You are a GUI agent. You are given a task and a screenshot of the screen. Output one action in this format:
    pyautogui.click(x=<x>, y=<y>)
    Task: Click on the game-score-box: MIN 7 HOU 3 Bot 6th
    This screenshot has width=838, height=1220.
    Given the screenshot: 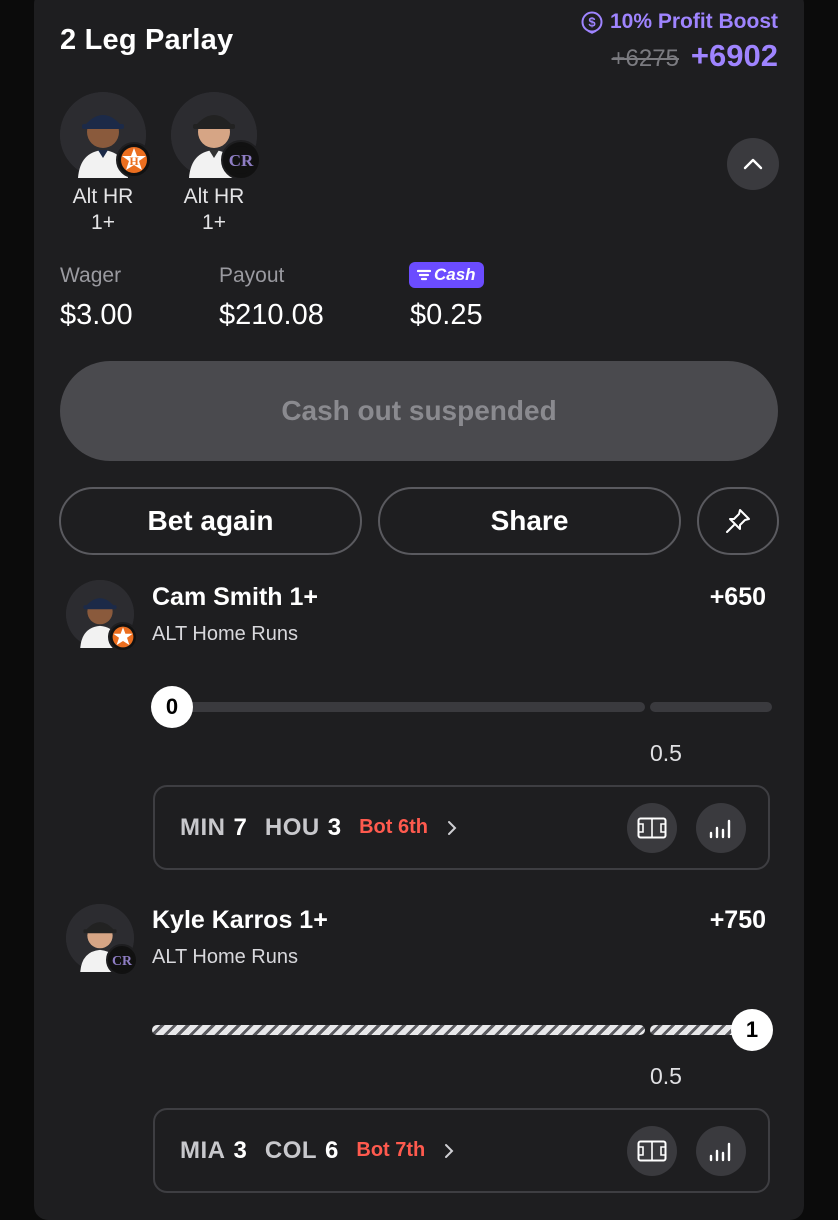 What is the action you would take?
    pyautogui.click(x=461, y=827)
    